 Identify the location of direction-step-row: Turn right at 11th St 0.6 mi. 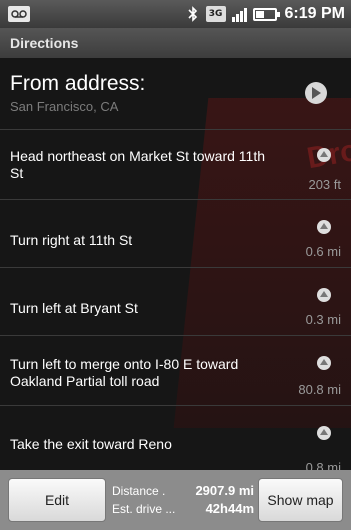
(175, 234).